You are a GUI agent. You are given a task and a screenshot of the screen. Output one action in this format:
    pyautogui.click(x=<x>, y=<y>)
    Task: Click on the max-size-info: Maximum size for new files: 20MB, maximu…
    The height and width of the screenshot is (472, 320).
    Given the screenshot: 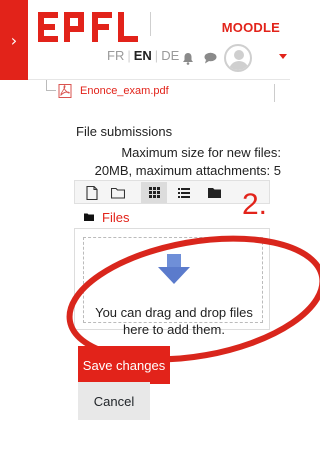 What is the action you would take?
    pyautogui.click(x=171, y=162)
    